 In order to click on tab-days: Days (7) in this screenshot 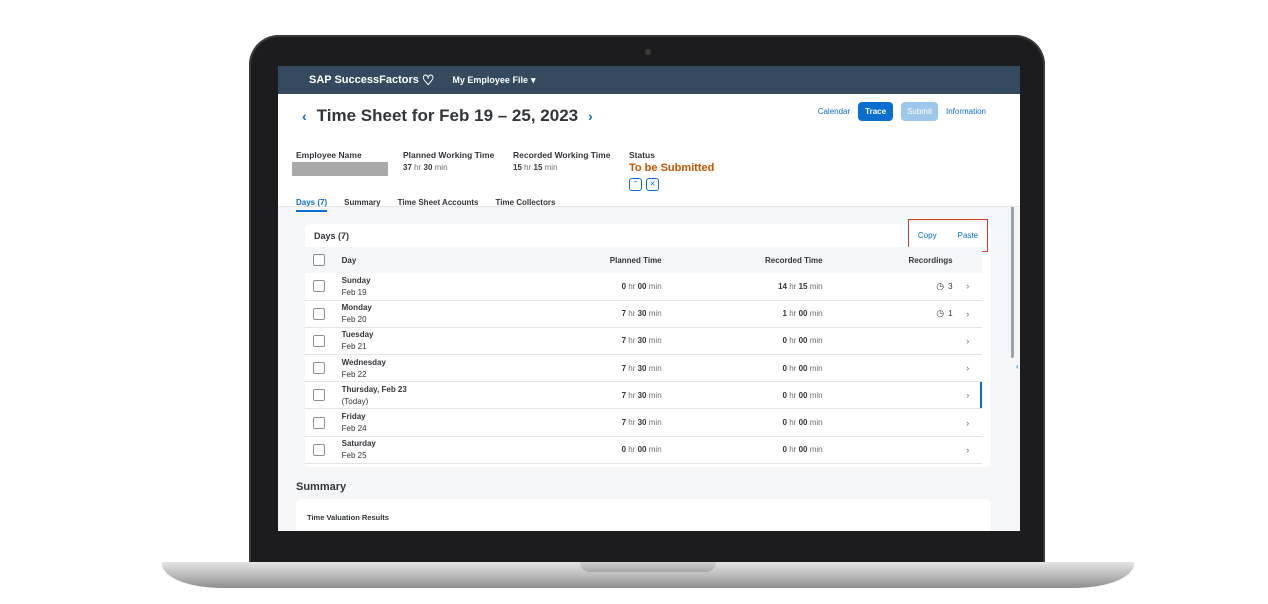, I will do `click(312, 205)`.